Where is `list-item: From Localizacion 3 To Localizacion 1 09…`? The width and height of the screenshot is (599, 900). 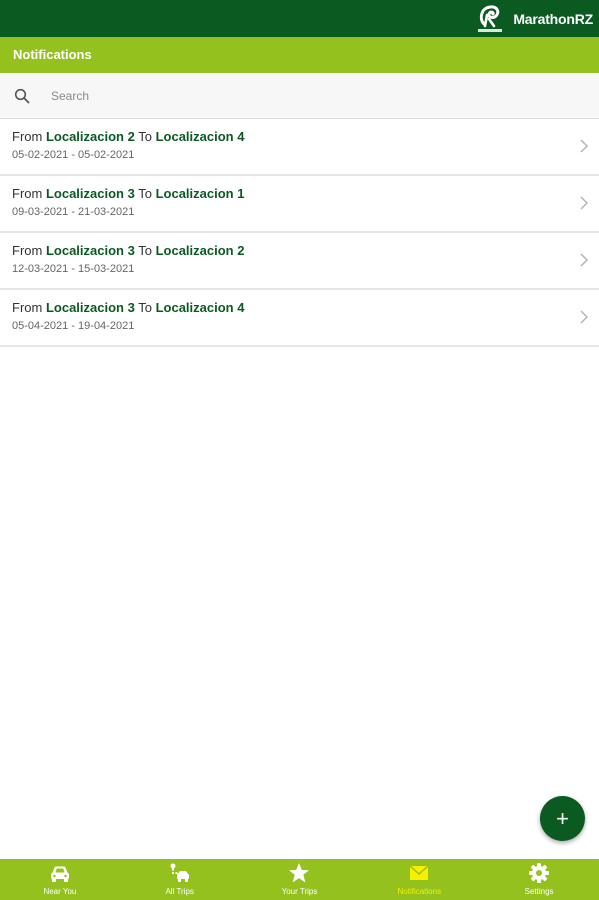
list-item: From Localizacion 3 To Localizacion 1 09… is located at coordinates (299, 204).